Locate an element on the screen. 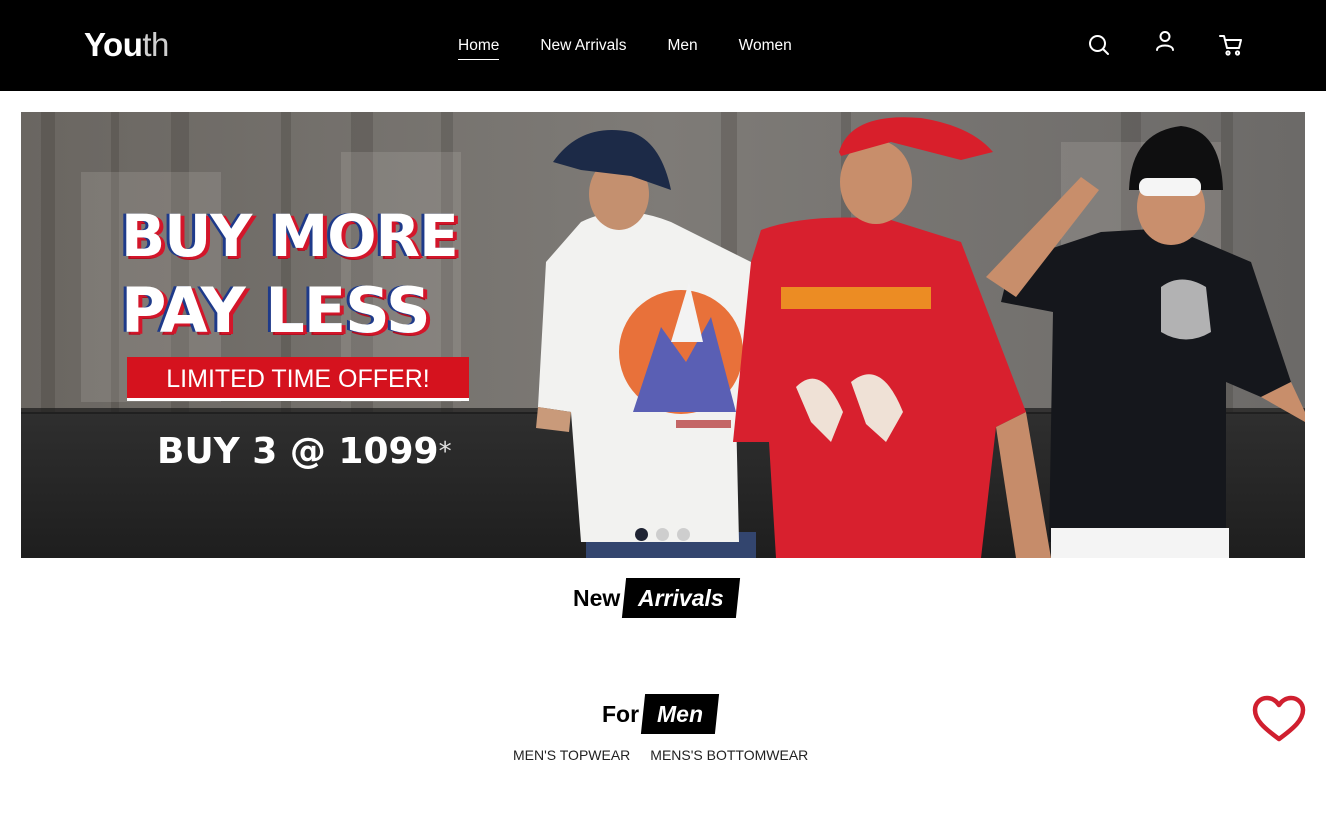  header-actions is located at coordinates (1165, 46).